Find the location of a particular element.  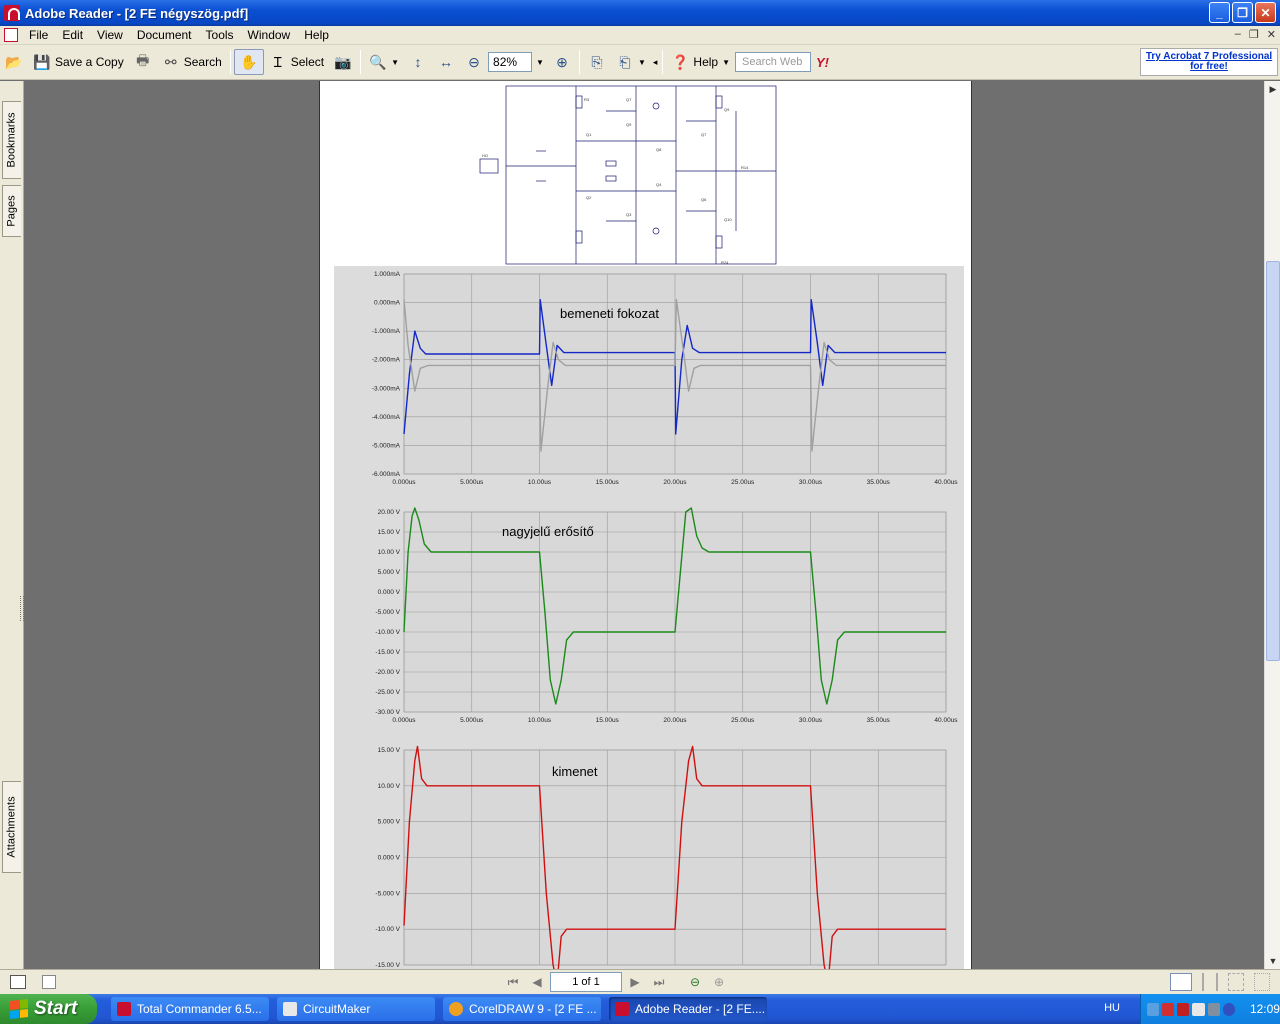

vertical-scrollbar: ▶ ▼ is located at coordinates (1272, 525).